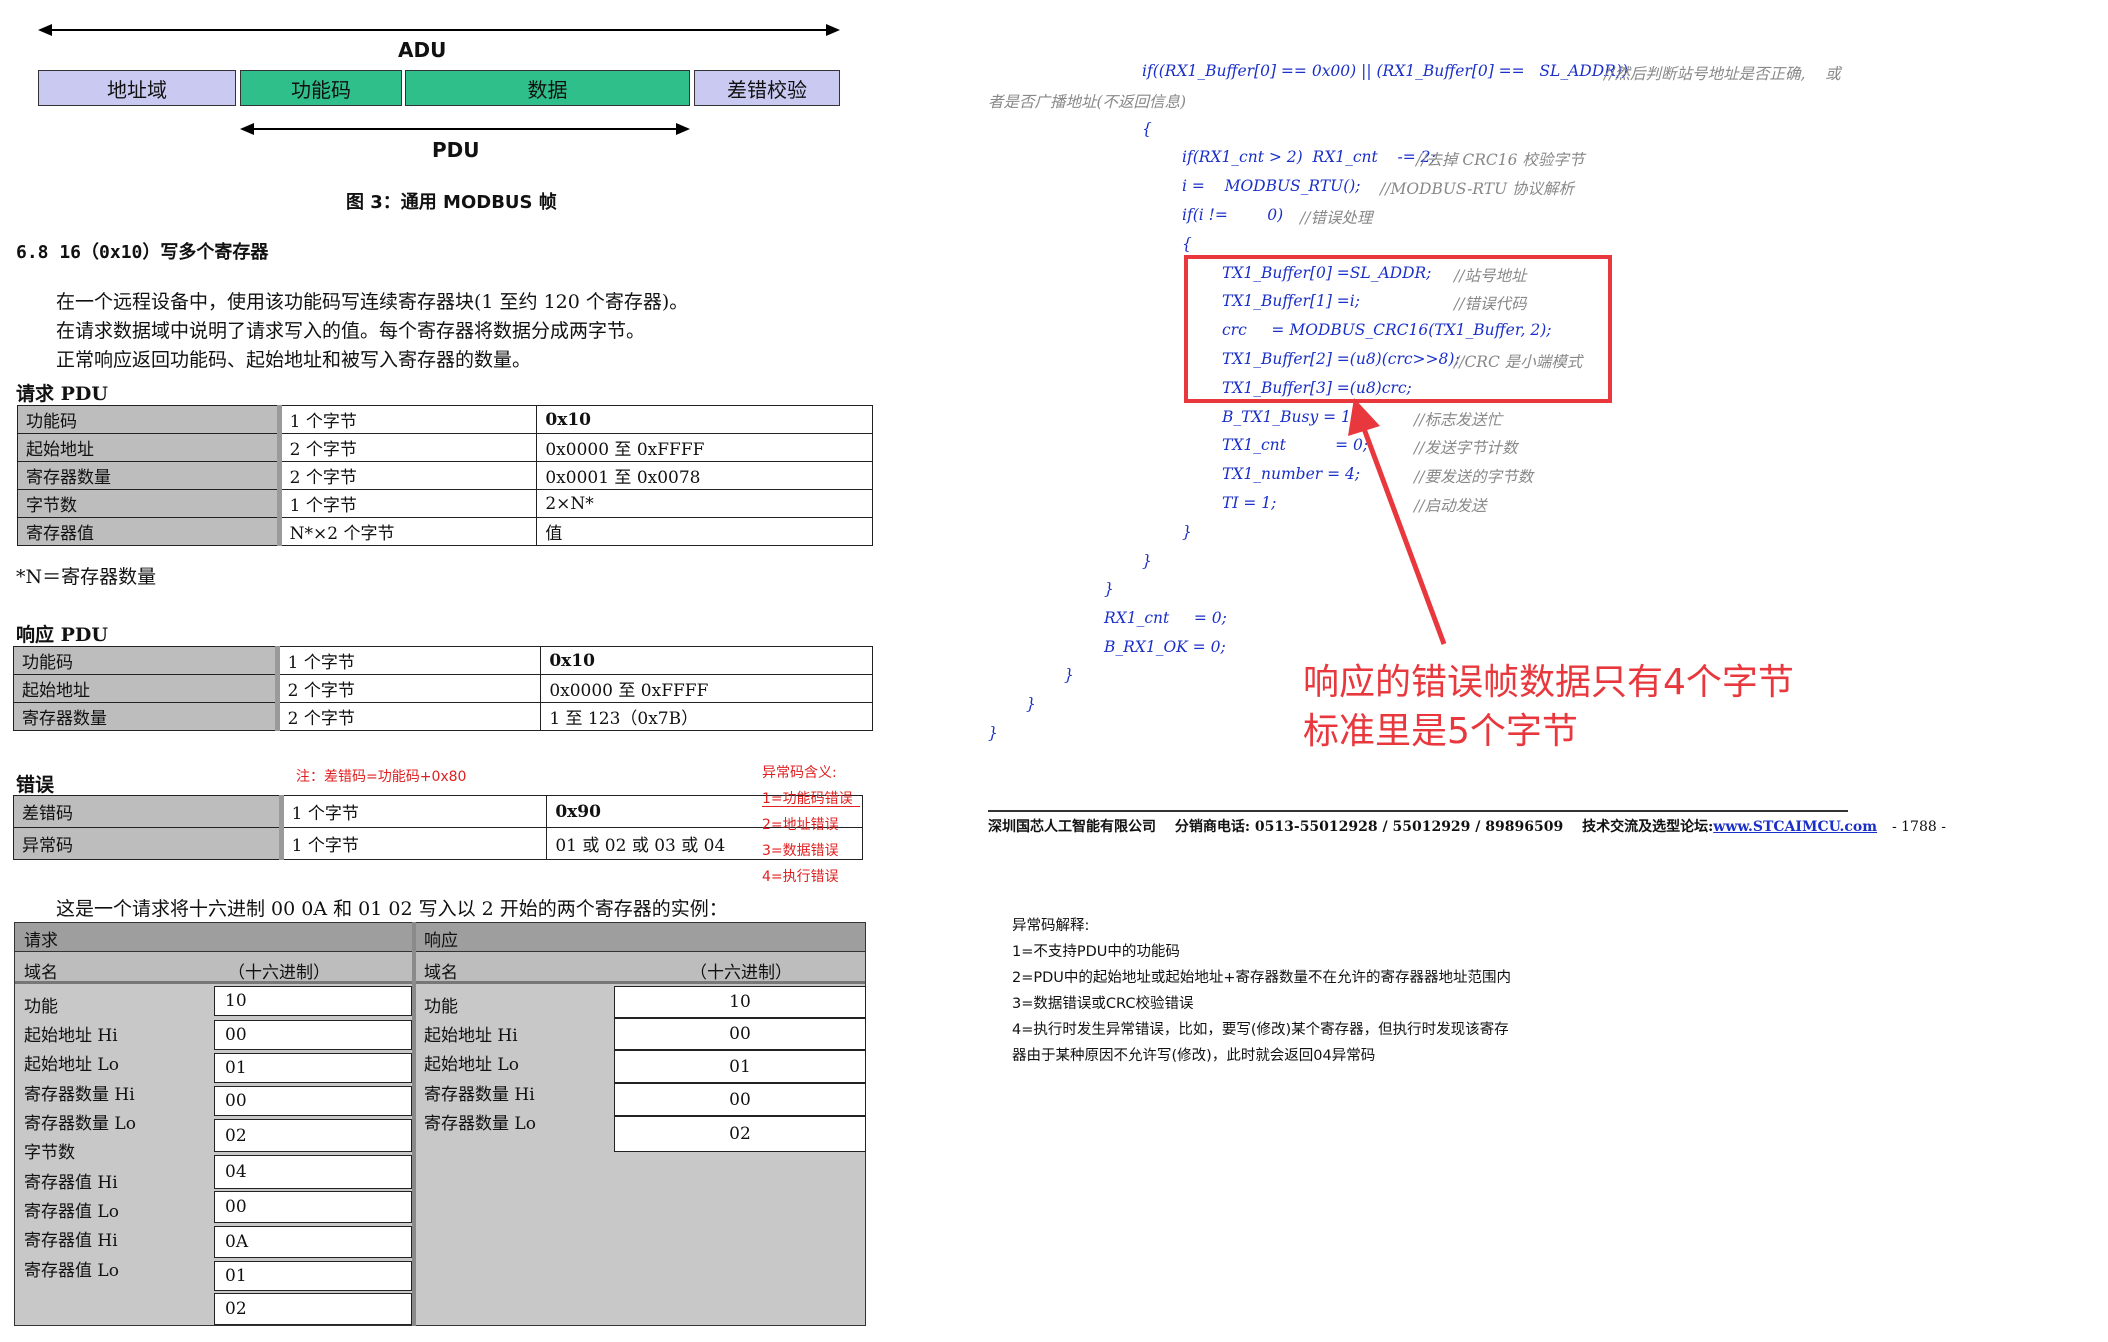 This screenshot has height=1342, width=2108. I want to click on field-name: 差错码, so click(148, 811).